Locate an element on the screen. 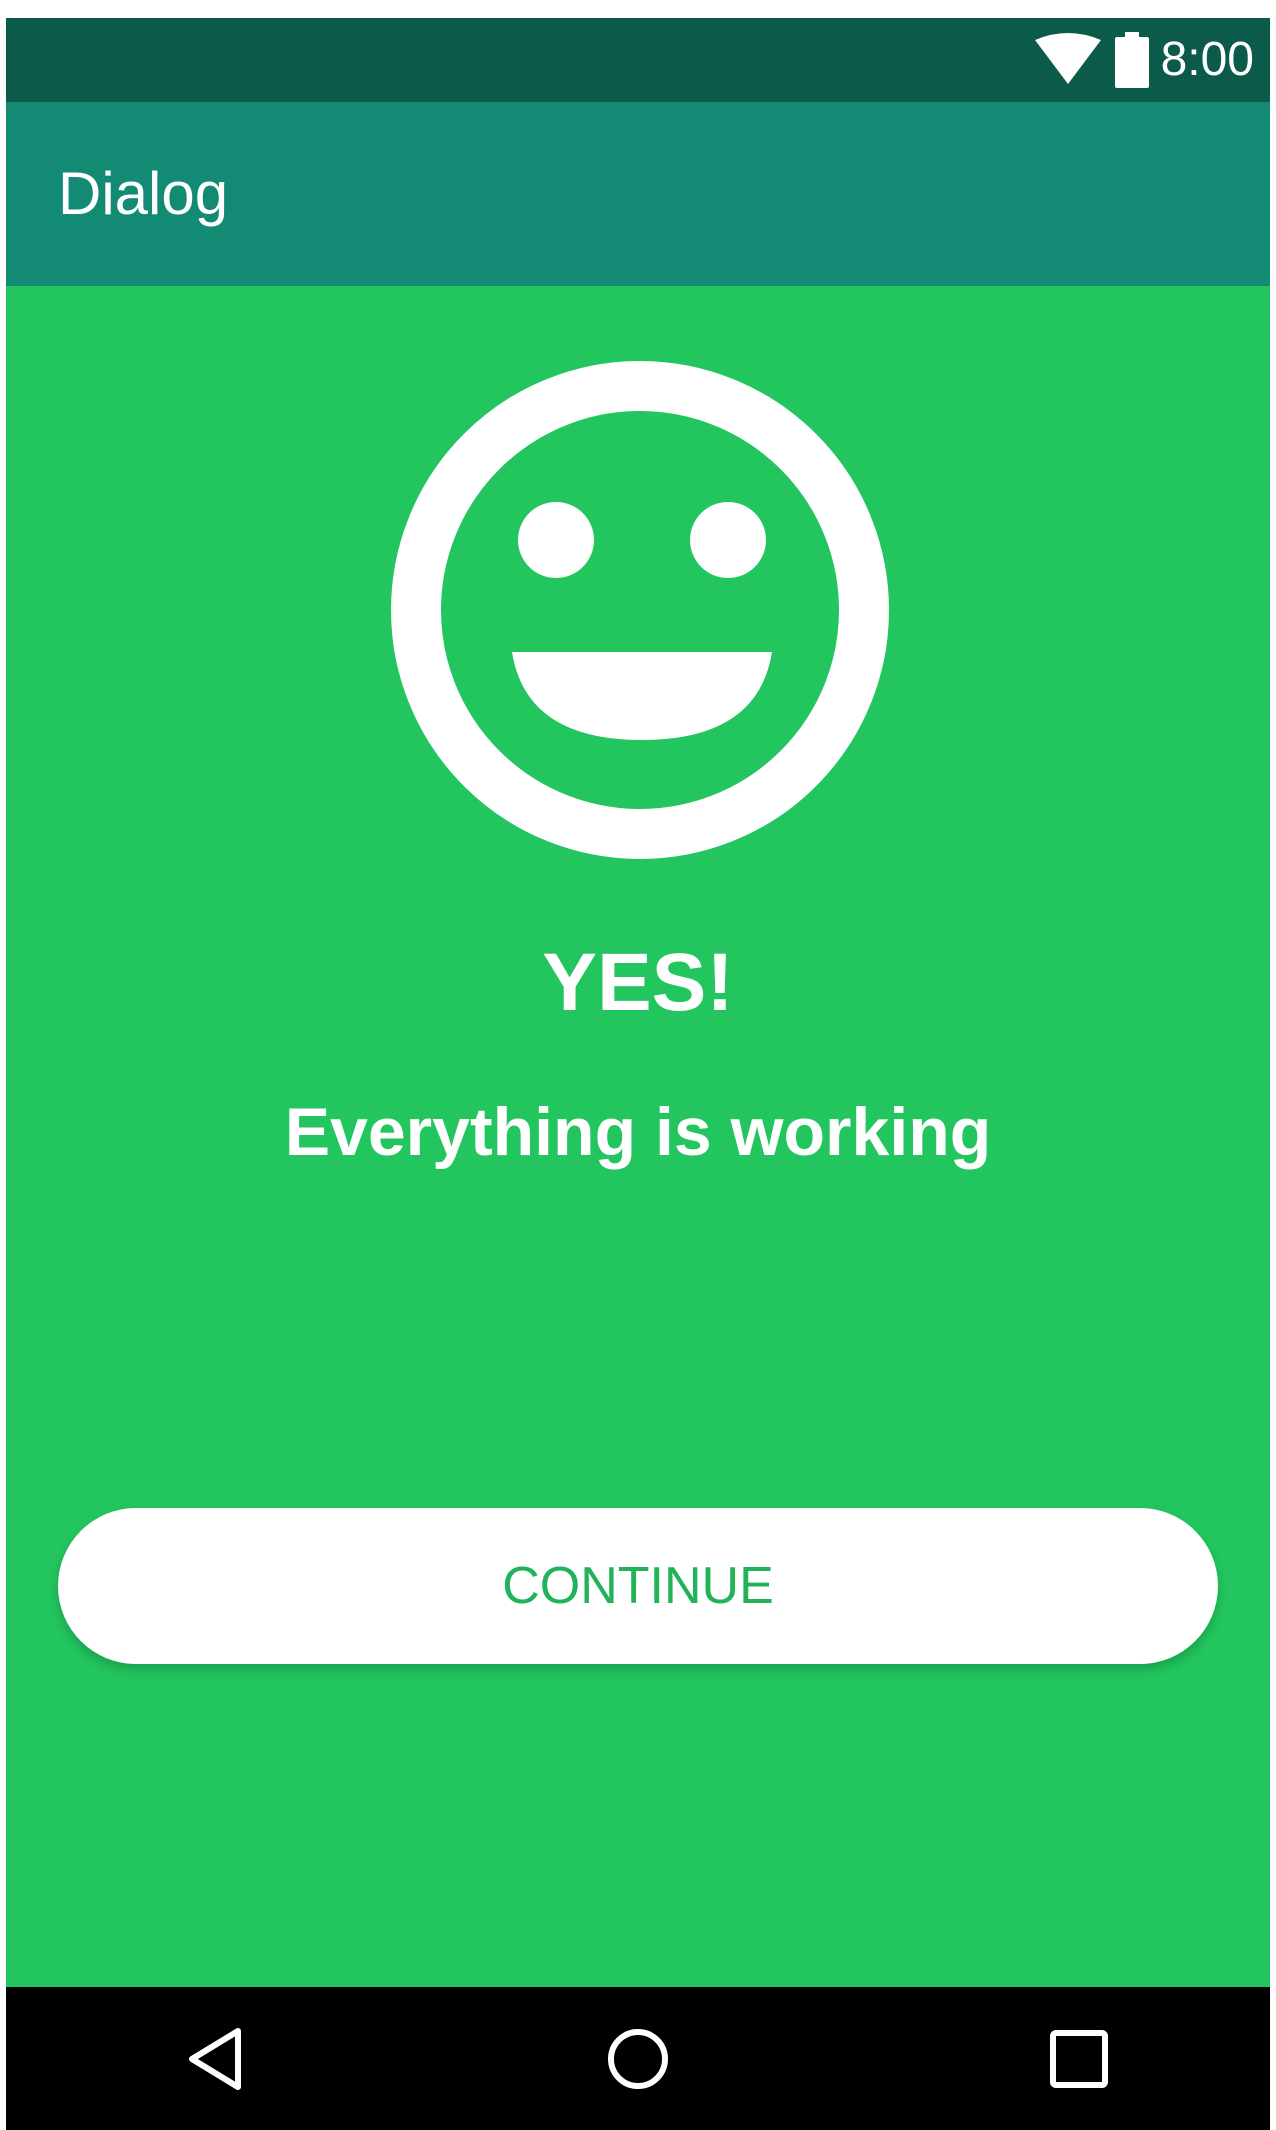  navigation-bar is located at coordinates (638, 2058).